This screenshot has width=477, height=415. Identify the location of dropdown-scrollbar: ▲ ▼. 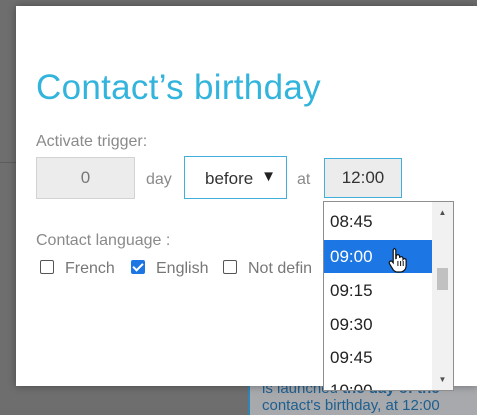
(442, 296).